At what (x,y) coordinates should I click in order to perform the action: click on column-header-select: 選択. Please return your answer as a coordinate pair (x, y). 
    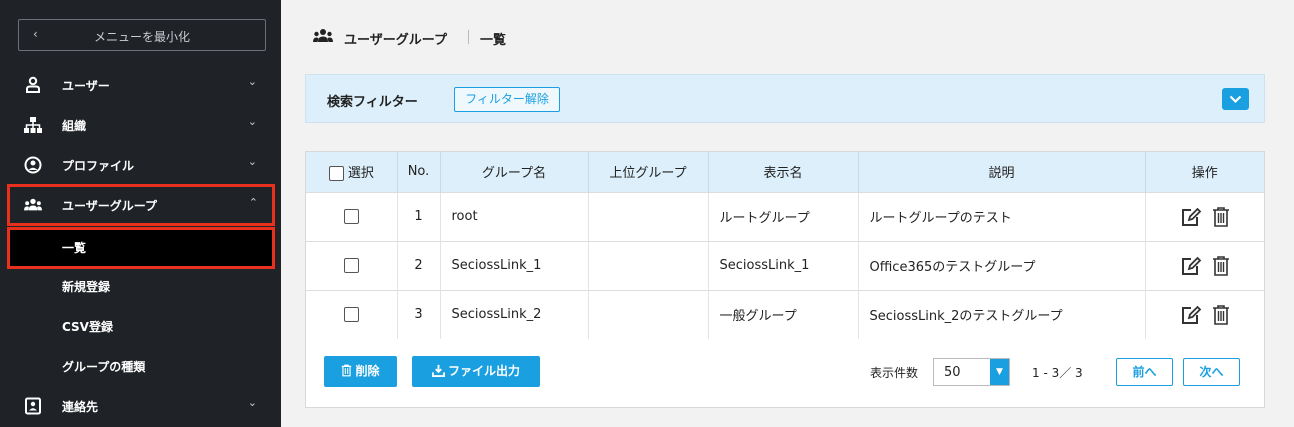
    Looking at the image, I should click on (352, 172).